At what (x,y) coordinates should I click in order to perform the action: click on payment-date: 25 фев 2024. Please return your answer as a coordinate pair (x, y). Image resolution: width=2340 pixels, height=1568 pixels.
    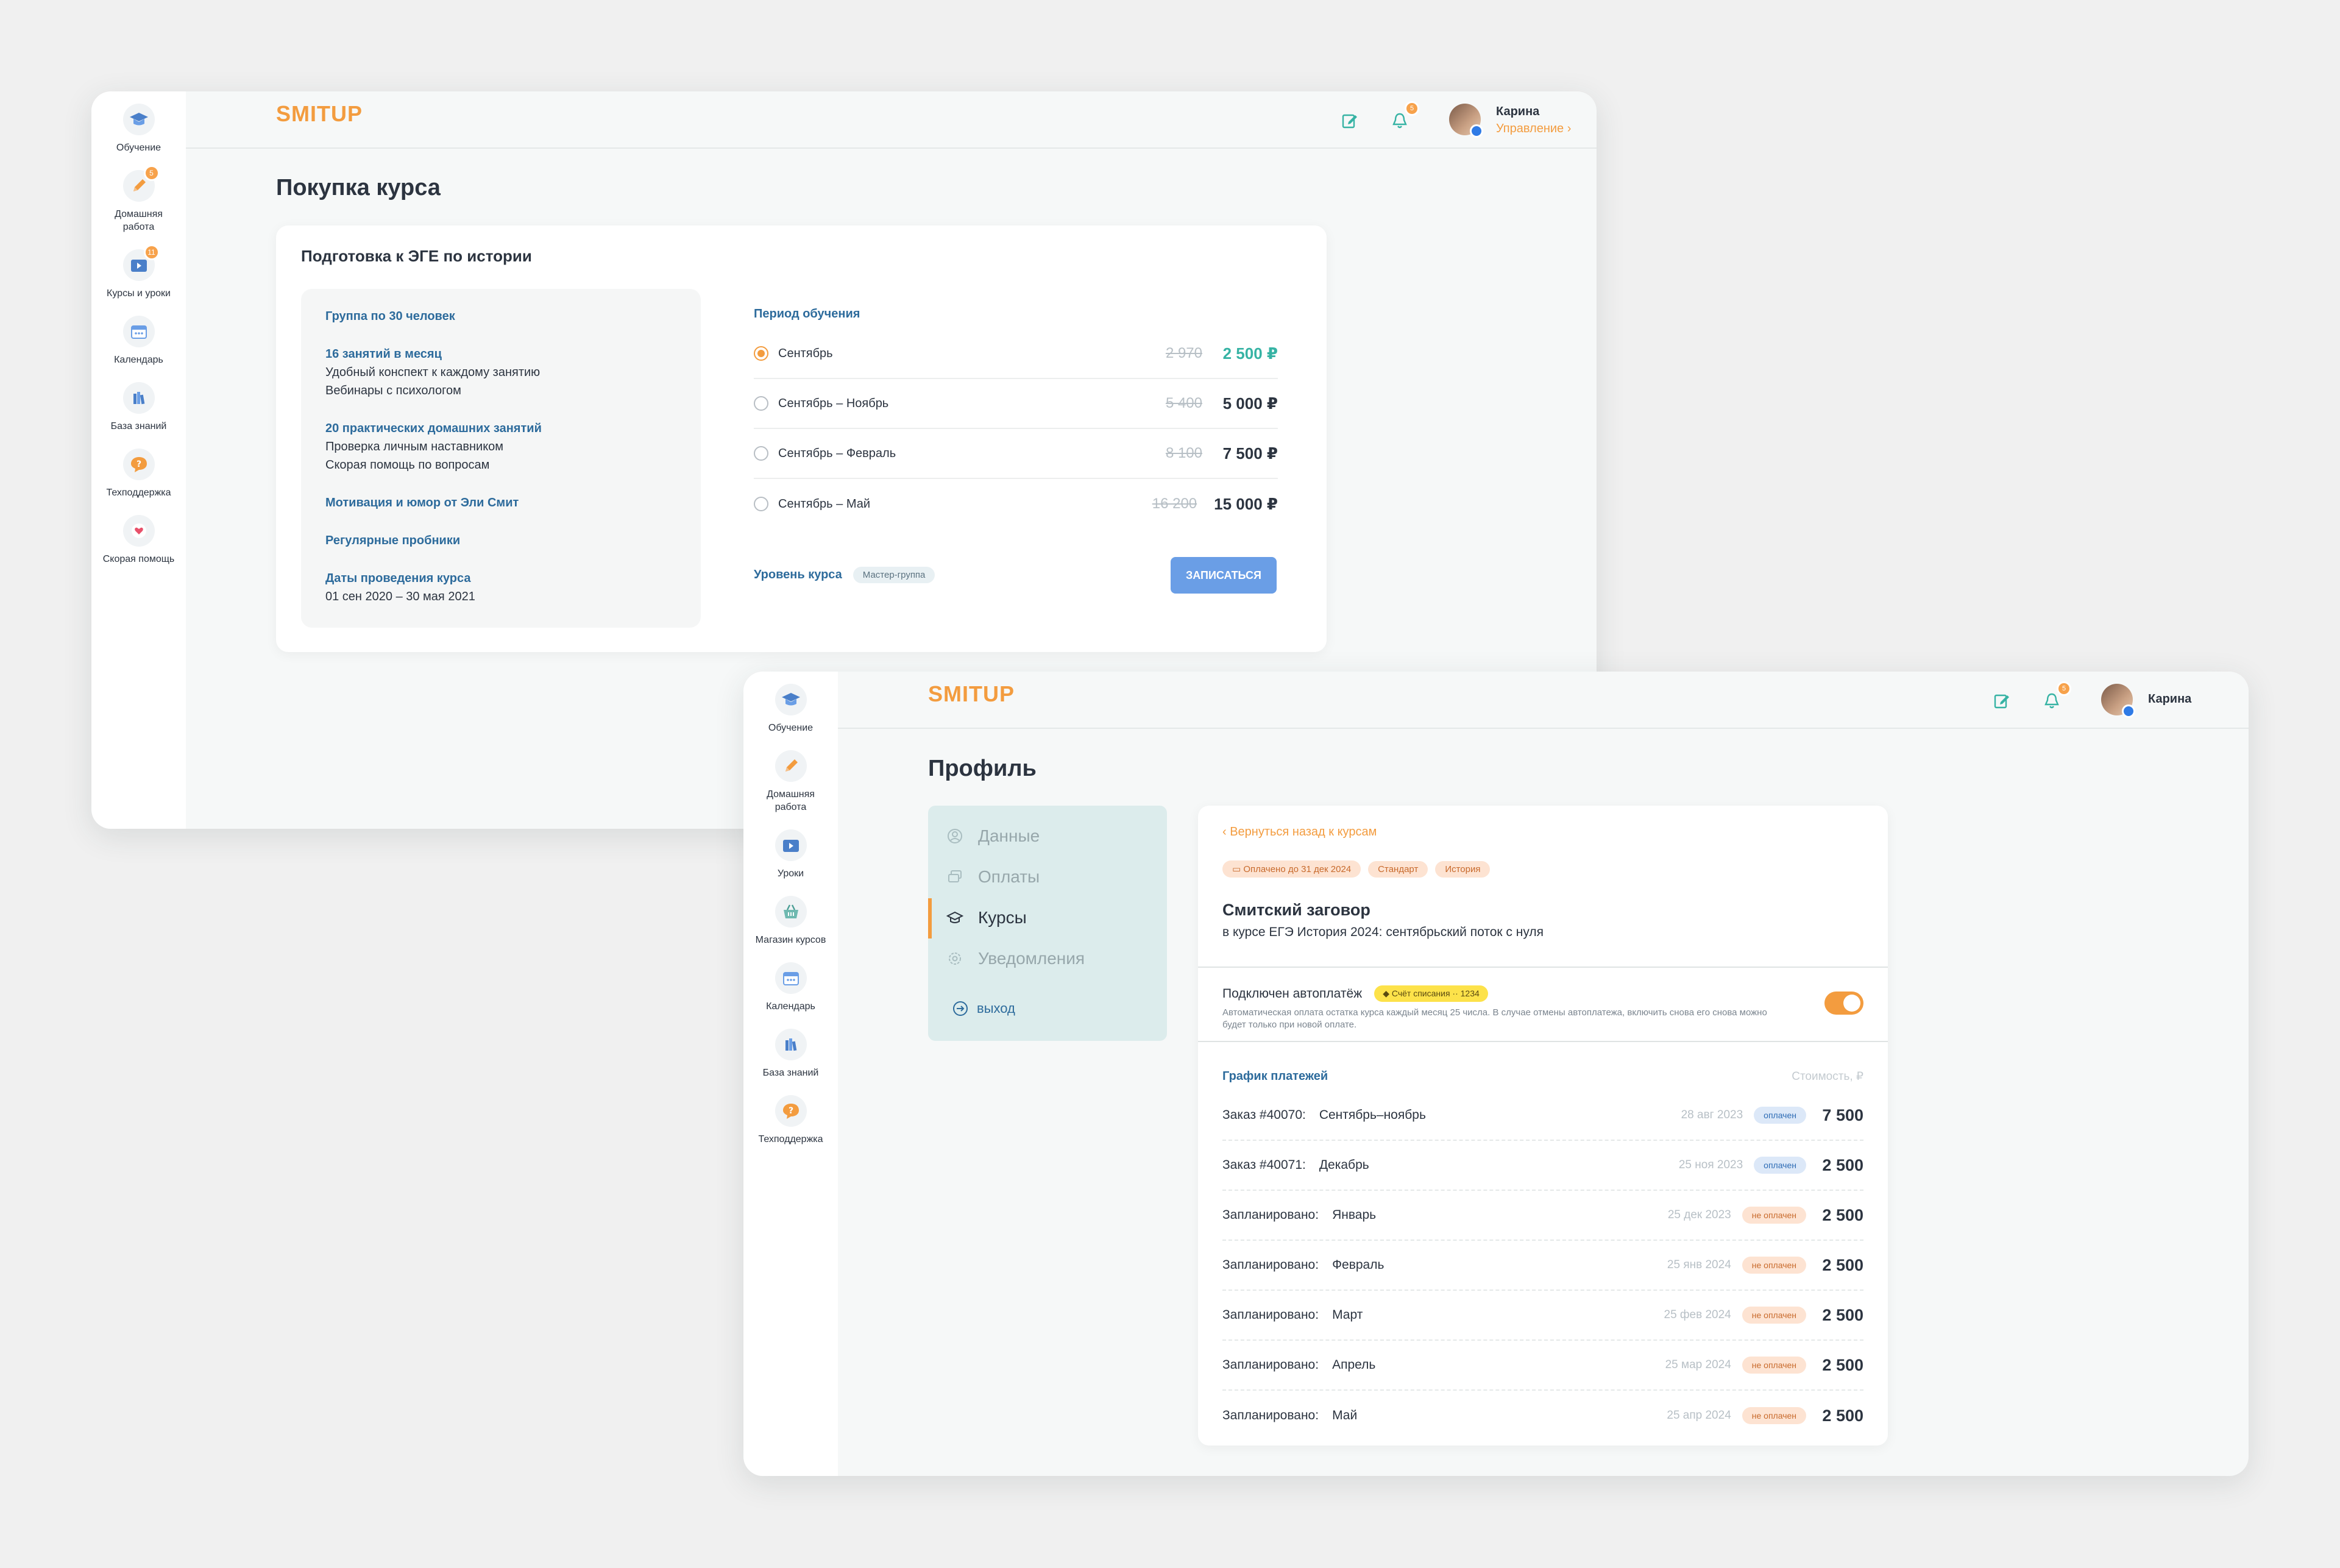
    Looking at the image, I should click on (1697, 1314).